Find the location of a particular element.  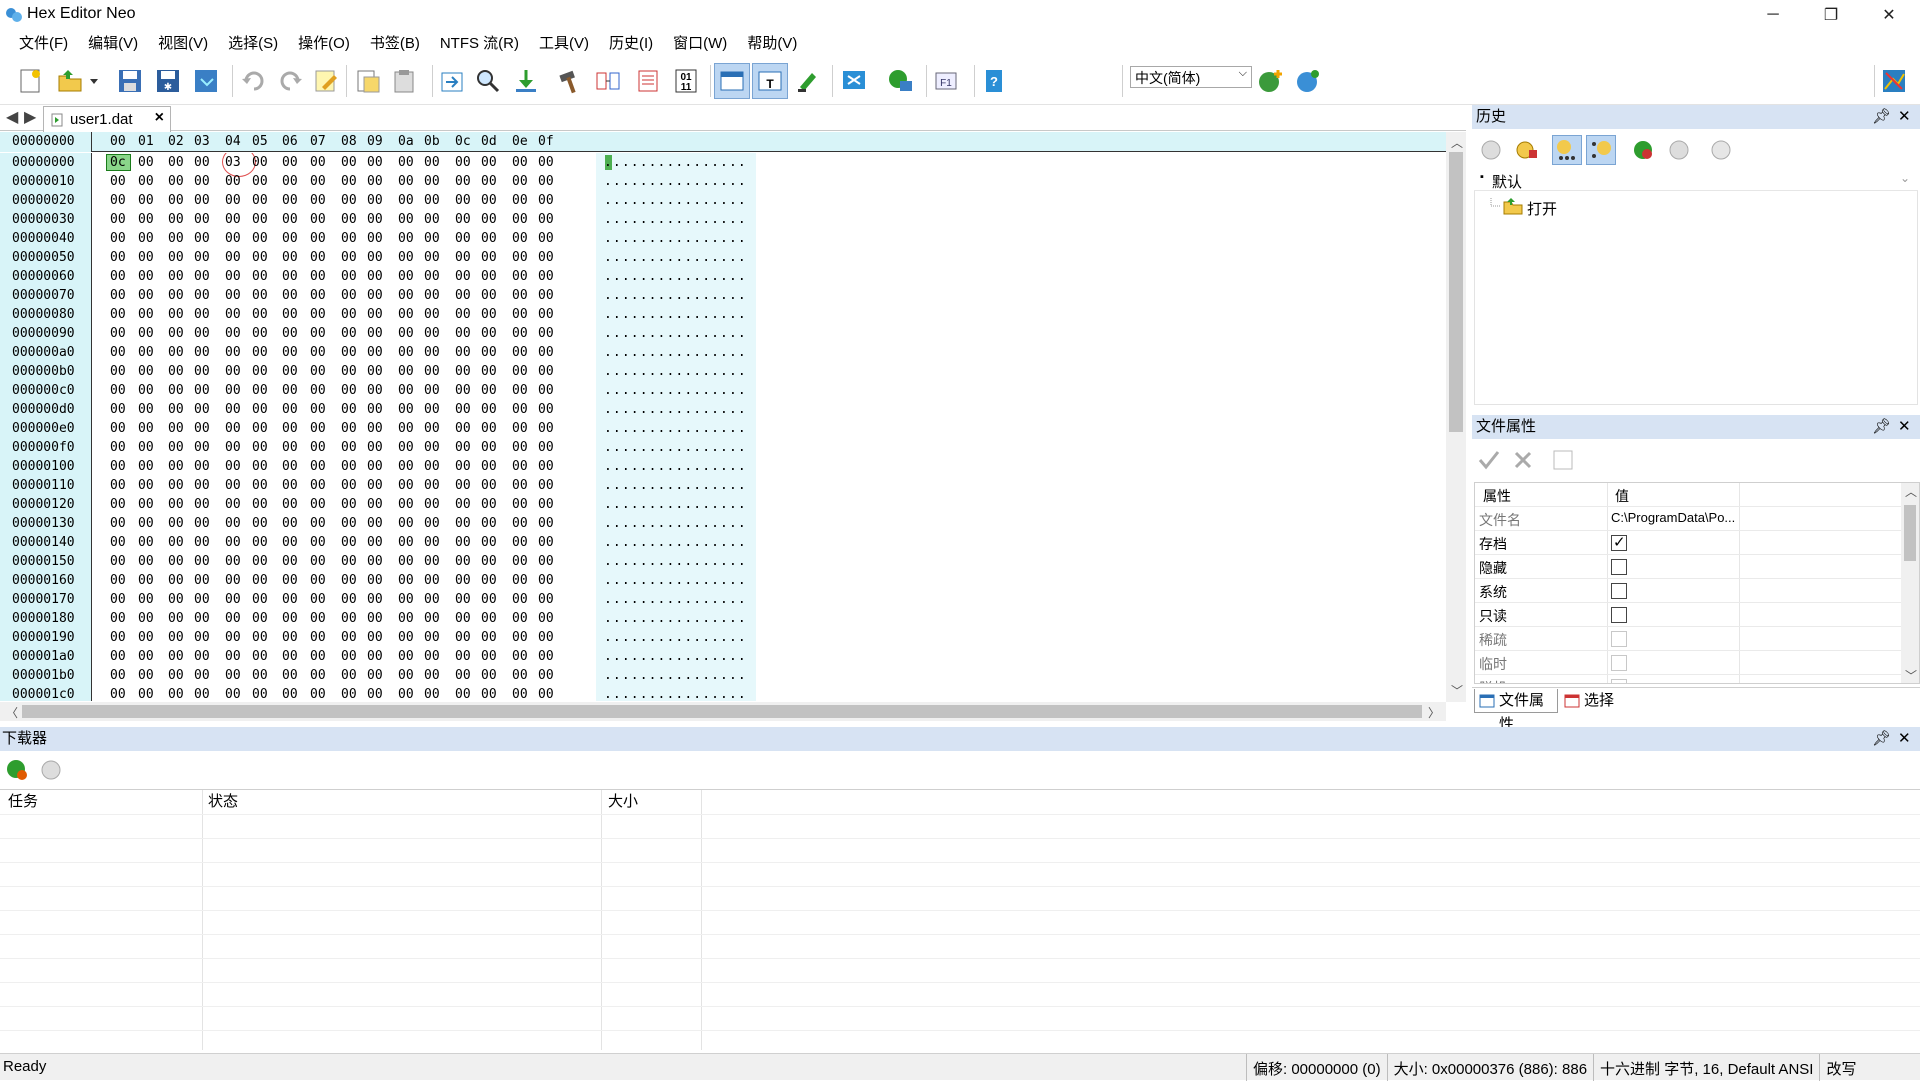

undo-icon is located at coordinates (254, 81).